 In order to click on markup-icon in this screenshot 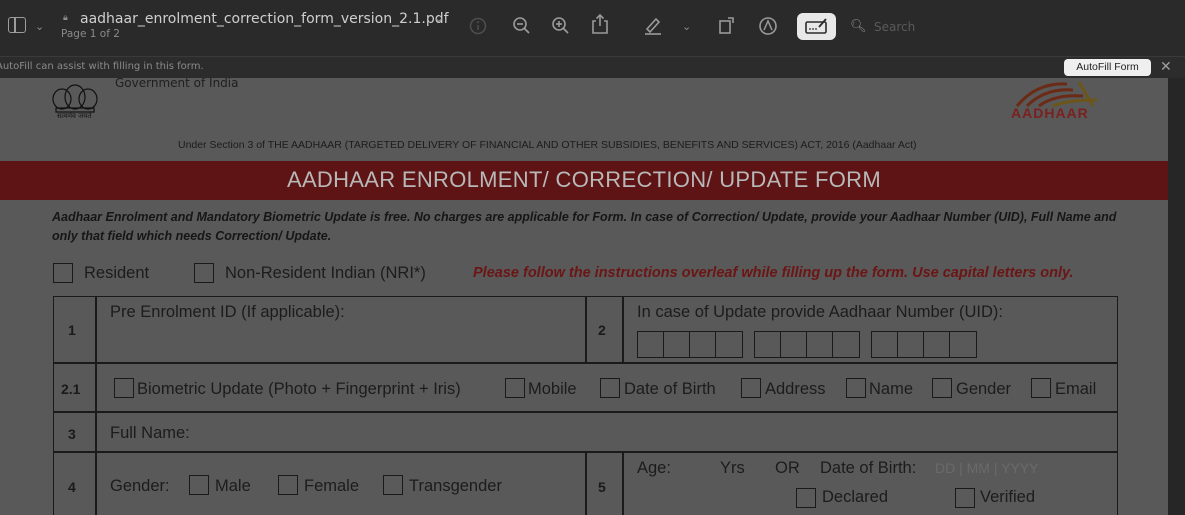, I will do `click(768, 26)`.